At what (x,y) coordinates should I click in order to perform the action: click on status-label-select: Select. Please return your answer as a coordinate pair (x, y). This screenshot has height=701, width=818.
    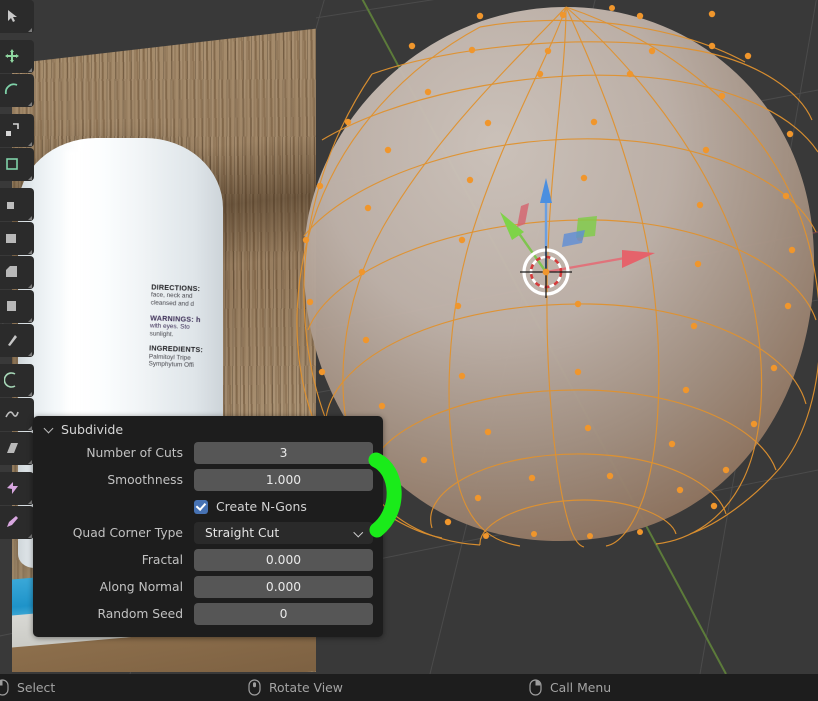
    Looking at the image, I should click on (36, 687).